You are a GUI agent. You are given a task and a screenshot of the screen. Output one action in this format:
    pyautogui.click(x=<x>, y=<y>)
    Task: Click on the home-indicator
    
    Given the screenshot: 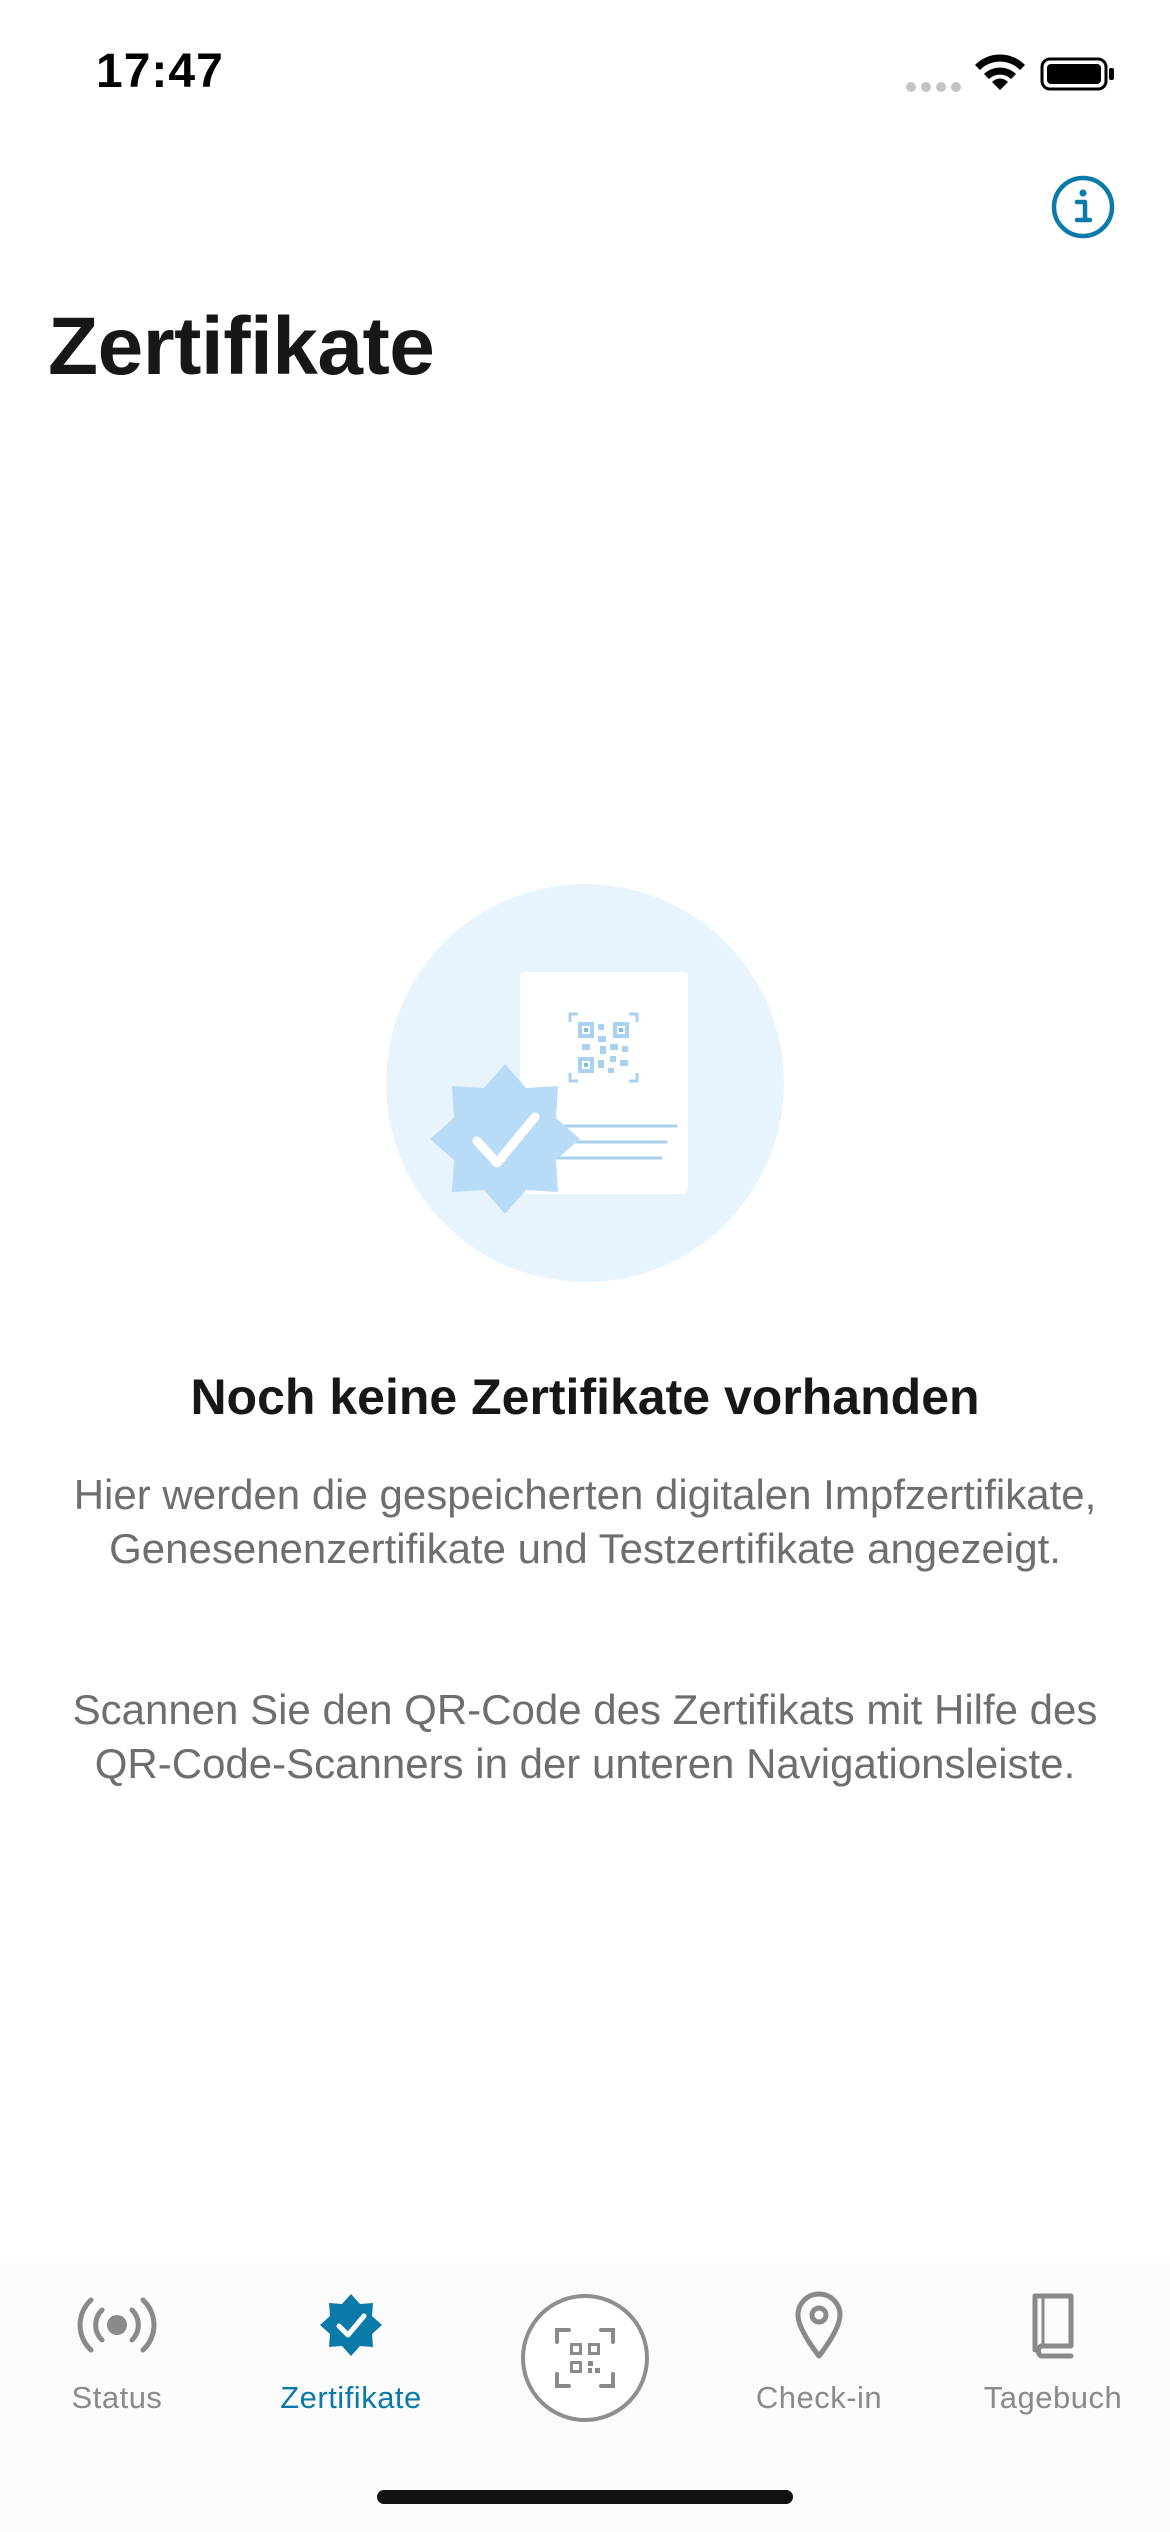 What is the action you would take?
    pyautogui.click(x=585, y=2497)
    